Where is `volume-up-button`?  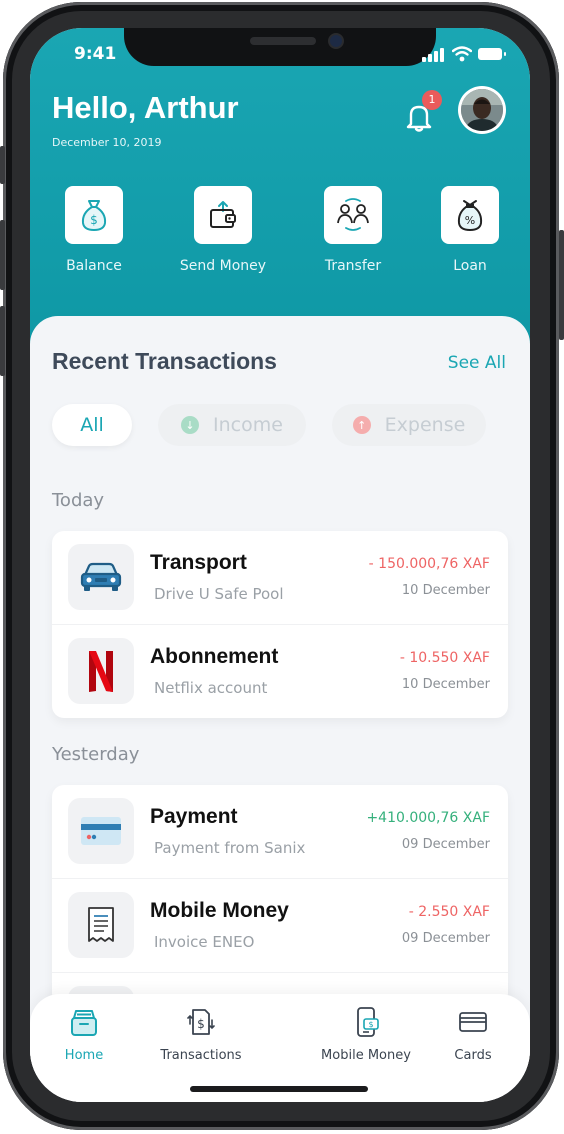 volume-up-button is located at coordinates (2, 255).